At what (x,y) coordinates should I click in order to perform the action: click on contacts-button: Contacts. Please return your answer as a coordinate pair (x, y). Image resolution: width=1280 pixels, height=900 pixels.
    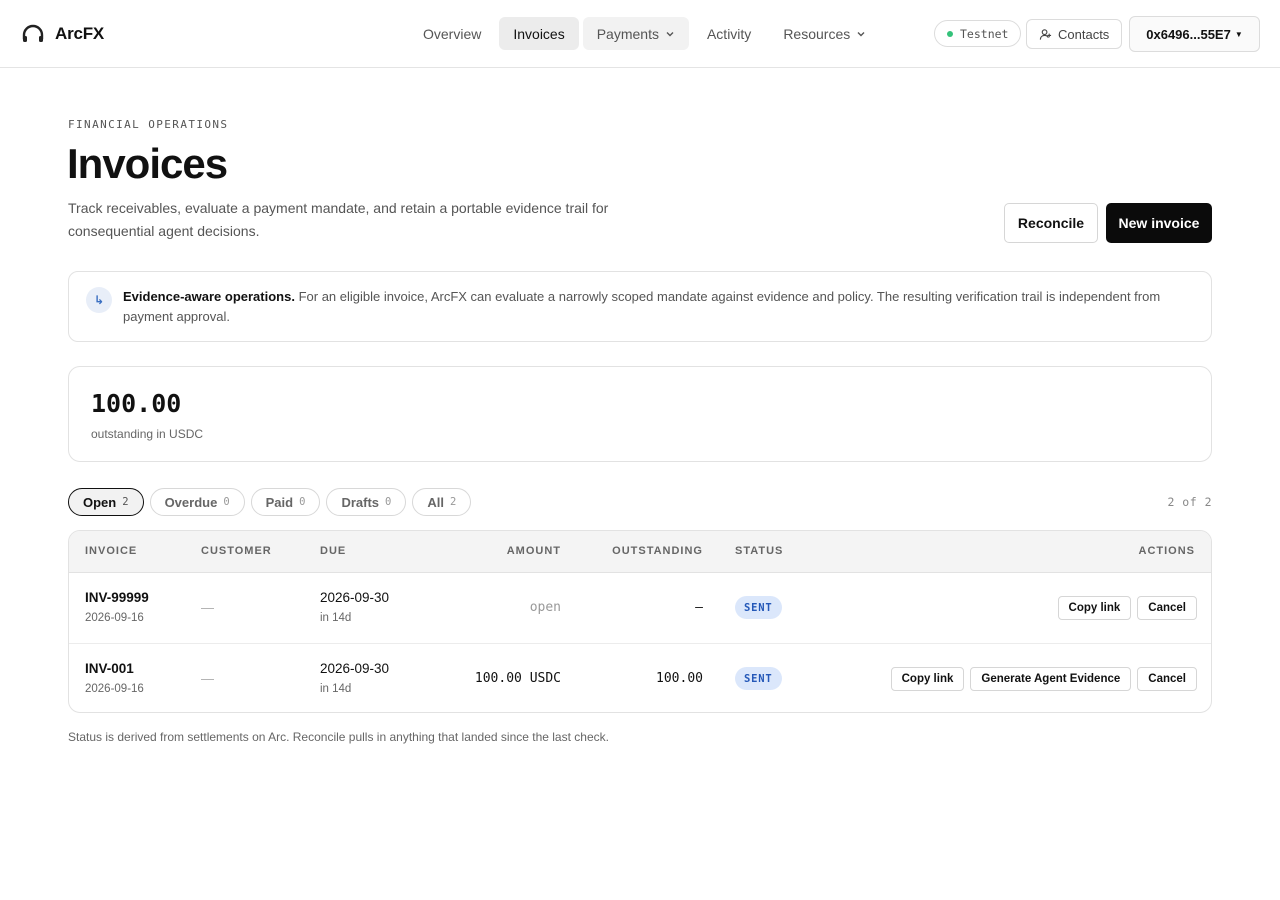
    Looking at the image, I should click on (1074, 34).